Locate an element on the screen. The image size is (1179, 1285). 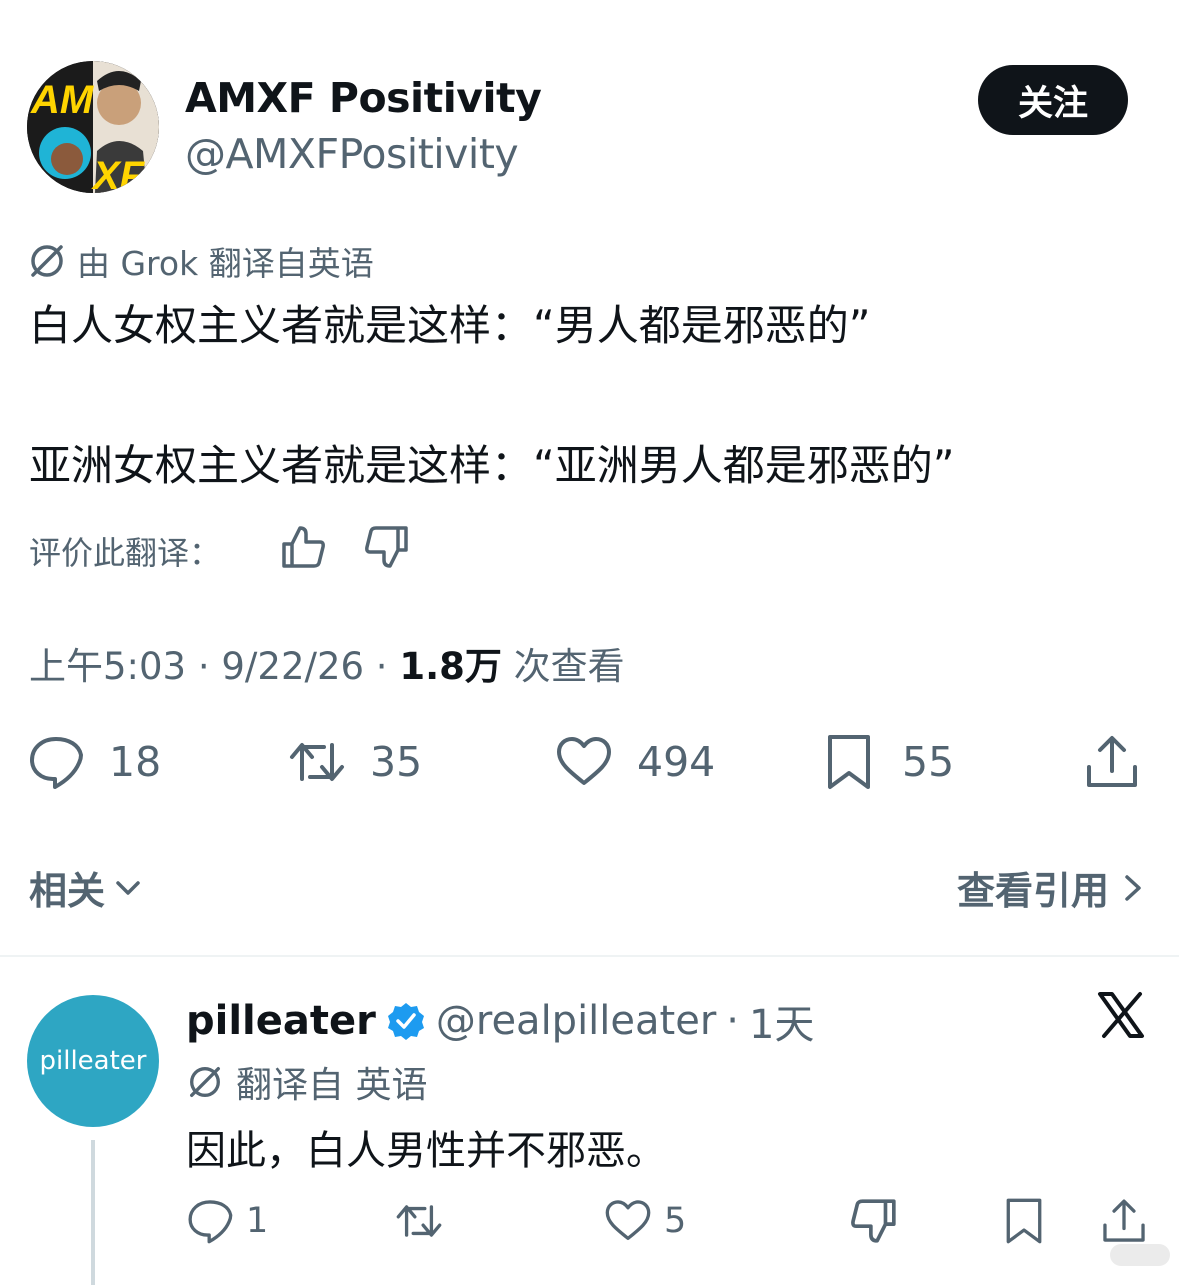
views-count: 1.8万 is located at coordinates (450, 666).